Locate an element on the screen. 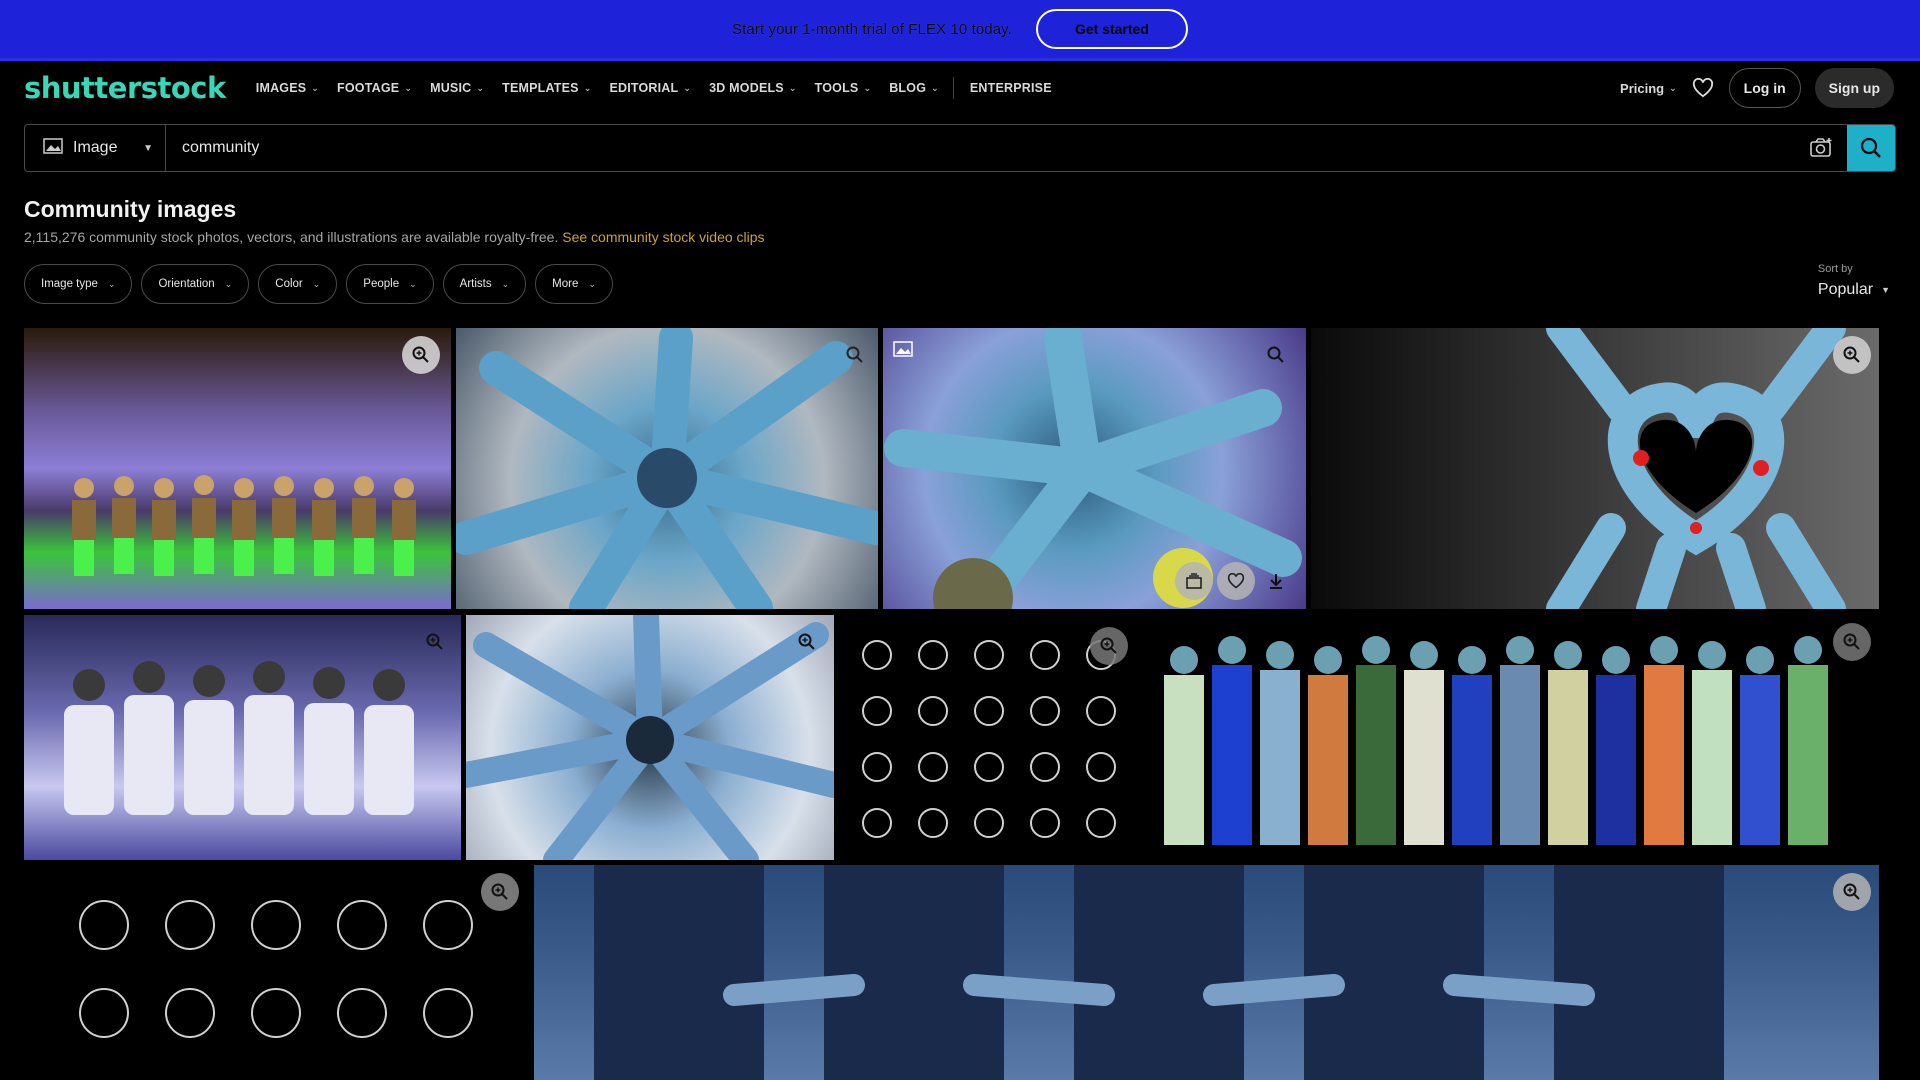 The width and height of the screenshot is (1920, 1080). search-bar: Image ▼ is located at coordinates (960, 148).